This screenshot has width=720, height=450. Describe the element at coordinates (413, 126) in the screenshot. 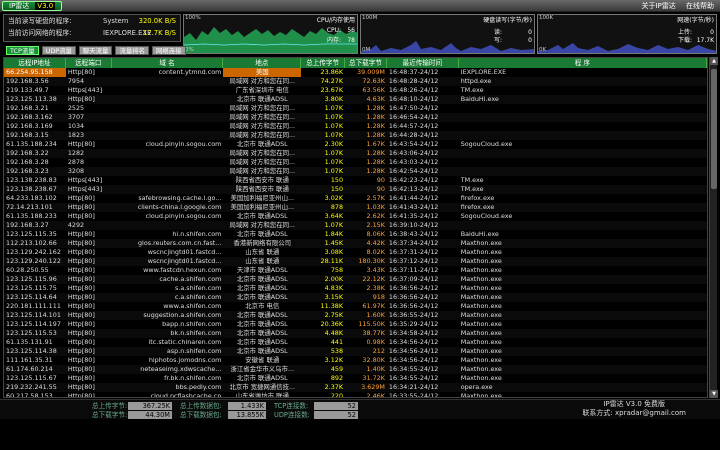

I see `cell-time: 16:44:57-24/12` at that location.